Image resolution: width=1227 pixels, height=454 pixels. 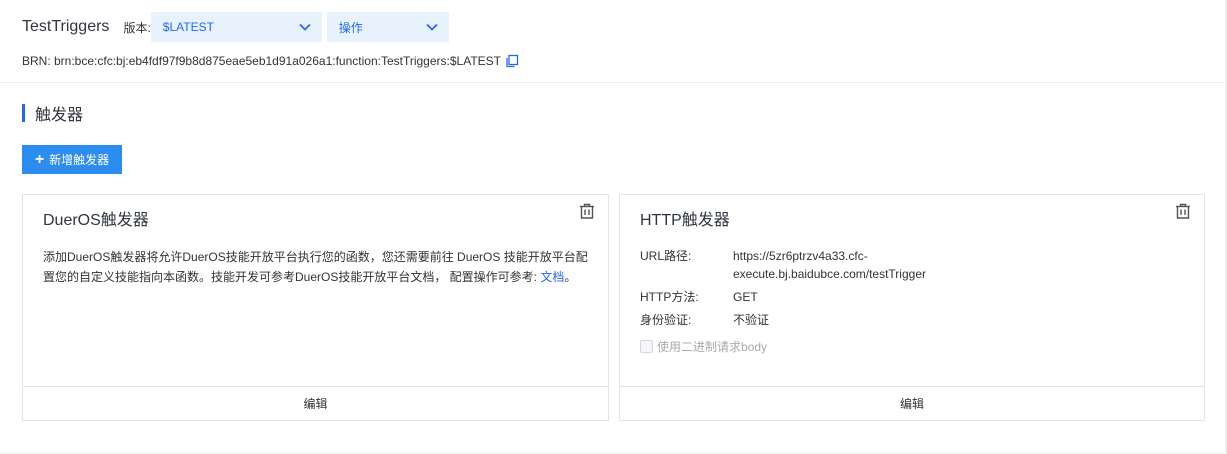 I want to click on header-divider, so click(x=612, y=82).